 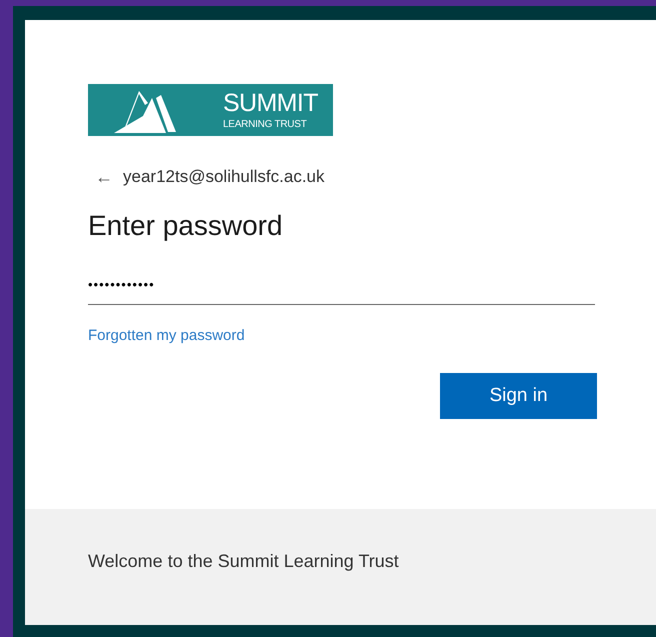 What do you see at coordinates (186, 225) in the screenshot?
I see `page-heading: Enter password` at bounding box center [186, 225].